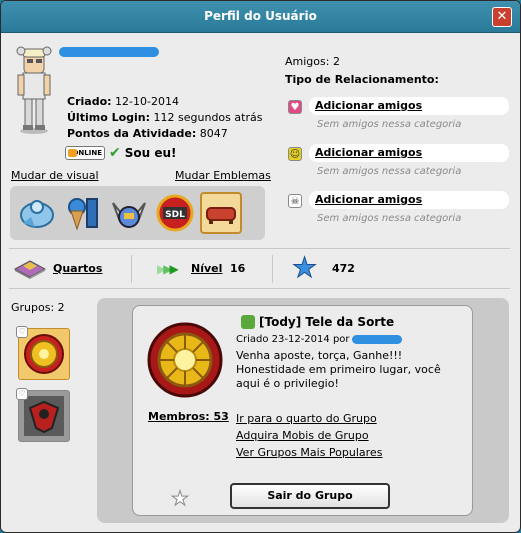 The image size is (521, 533). I want to click on its-me-label: Sou eu!, so click(150, 153).